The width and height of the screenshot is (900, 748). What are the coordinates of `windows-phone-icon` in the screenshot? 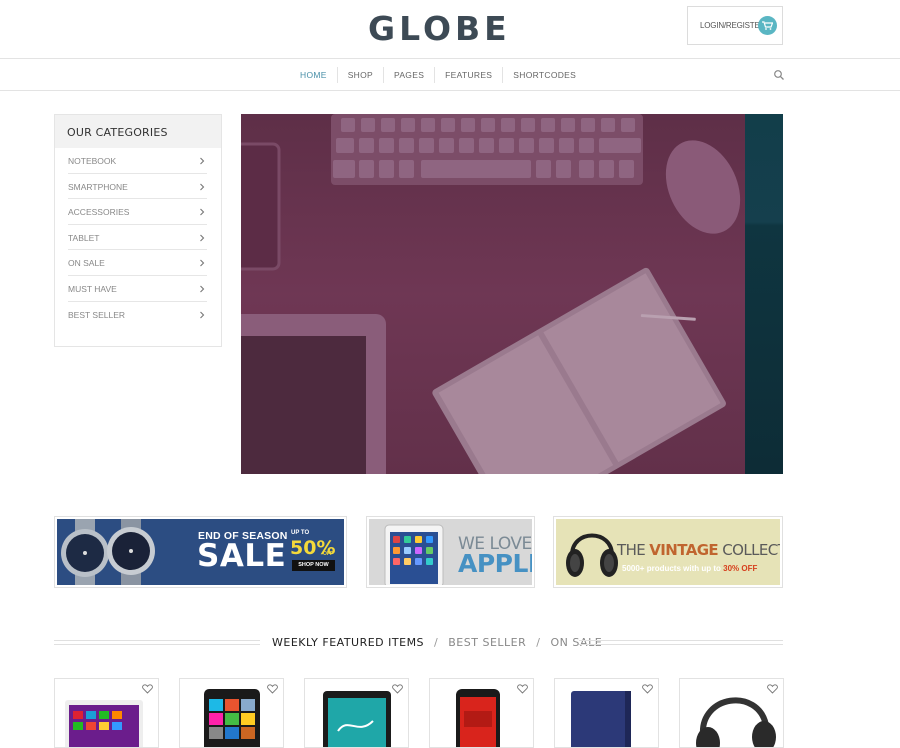 It's located at (232, 718).